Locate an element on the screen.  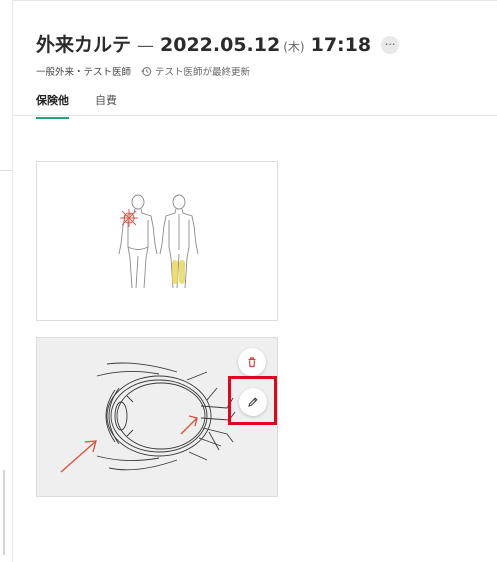
highlight-box is located at coordinates (252, 400).